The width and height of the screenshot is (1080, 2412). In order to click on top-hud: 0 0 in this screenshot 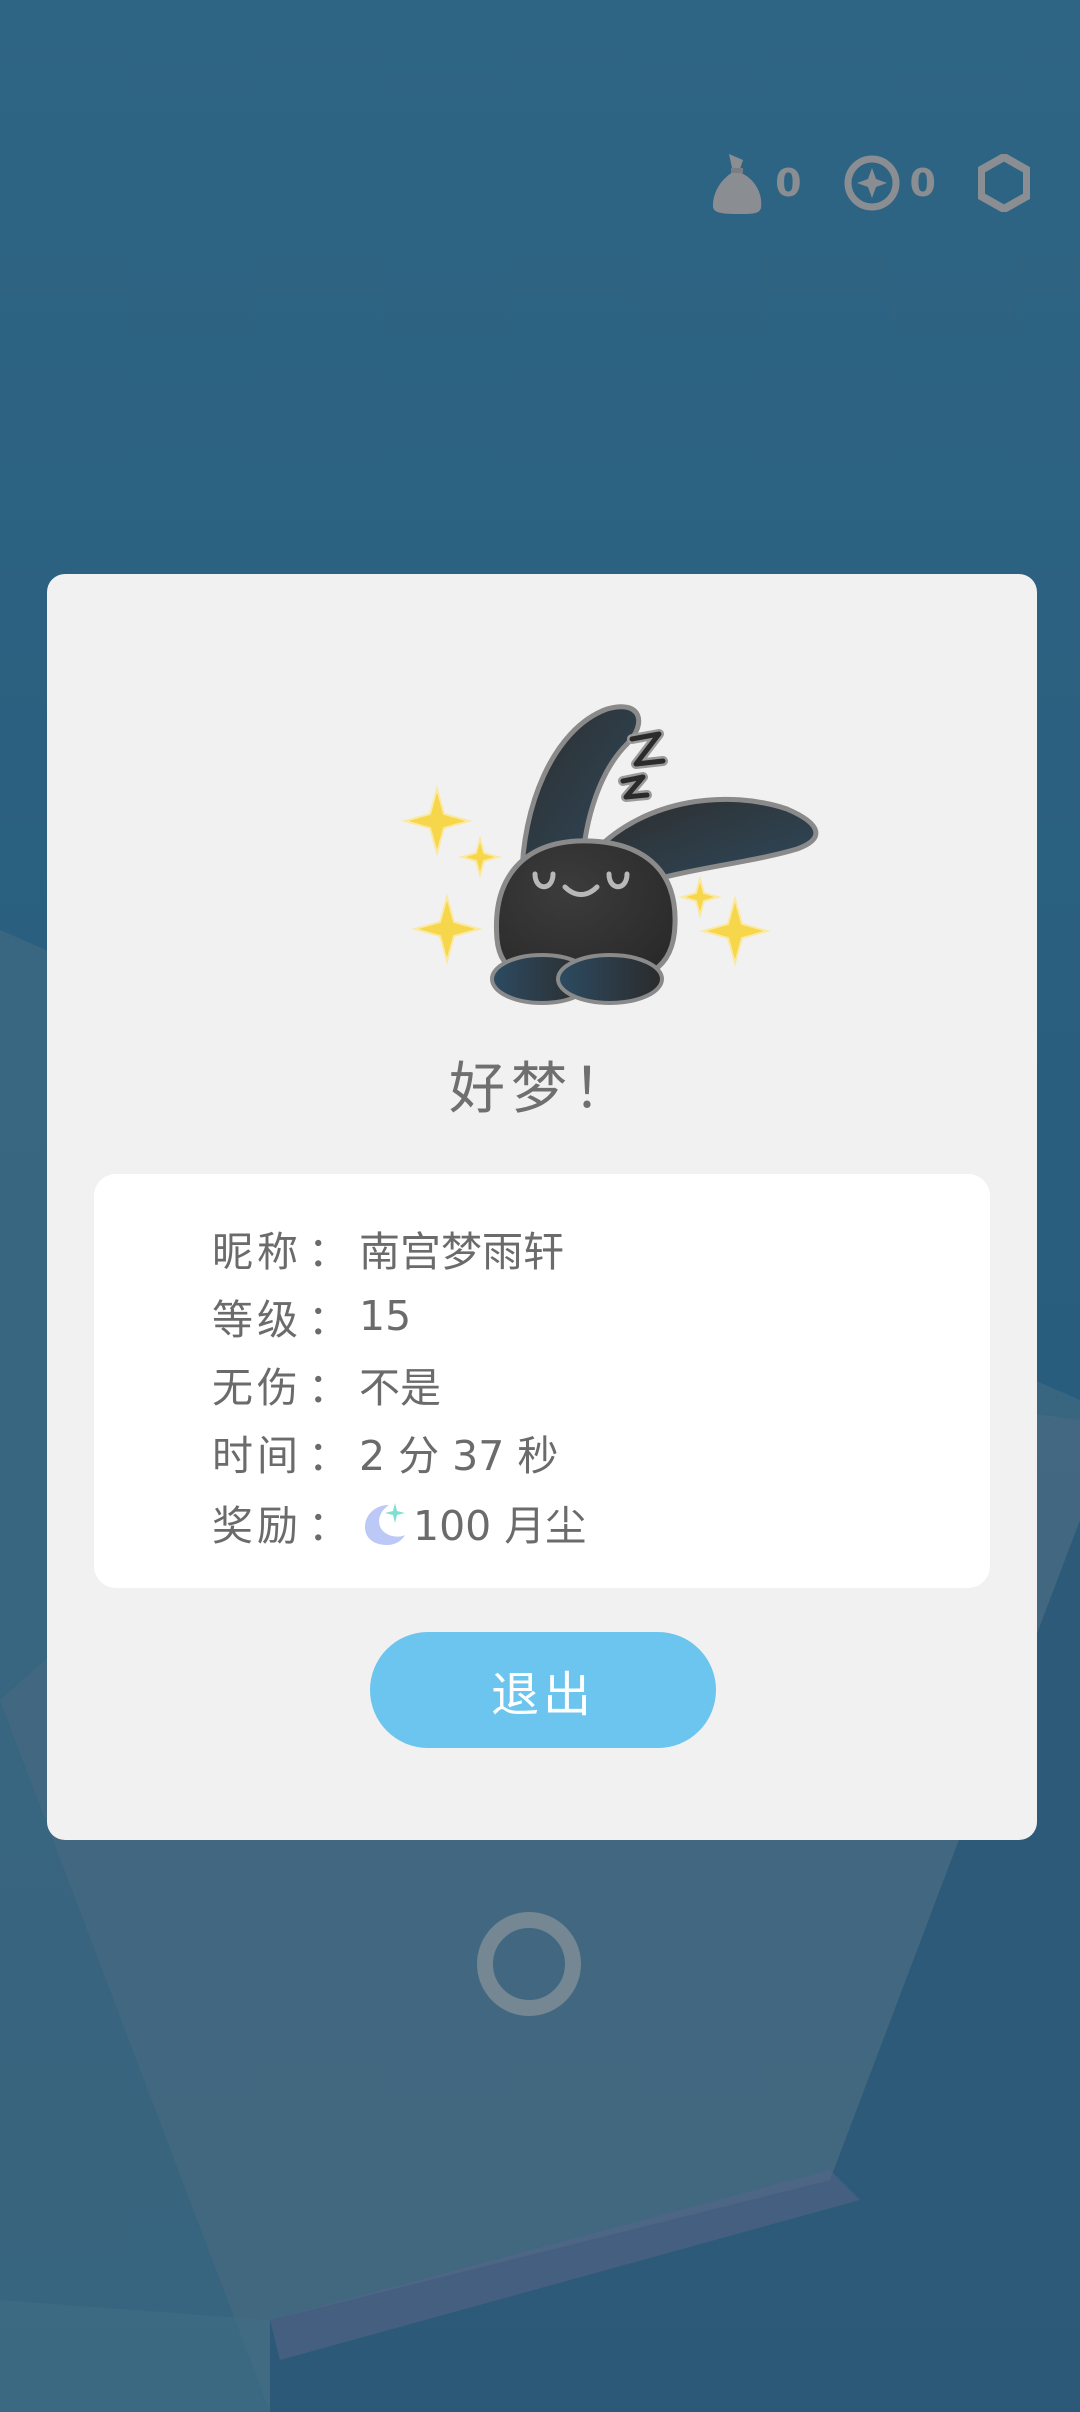, I will do `click(869, 183)`.